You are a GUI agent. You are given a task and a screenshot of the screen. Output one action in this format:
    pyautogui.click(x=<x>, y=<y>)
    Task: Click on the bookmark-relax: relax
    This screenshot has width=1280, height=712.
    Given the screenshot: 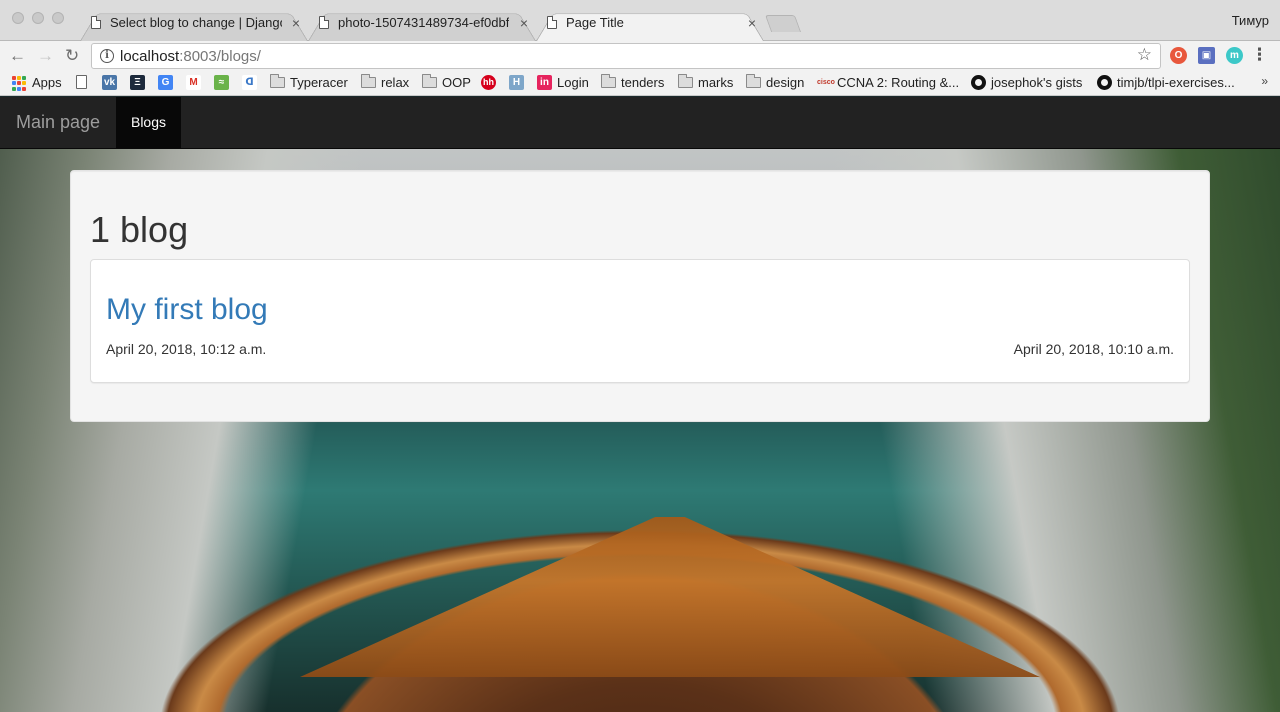 What is the action you would take?
    pyautogui.click(x=395, y=83)
    